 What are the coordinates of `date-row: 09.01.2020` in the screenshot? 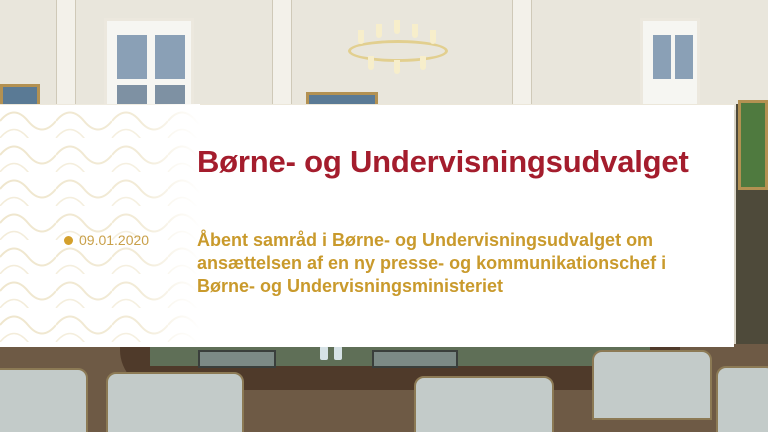 It's located at (106, 240).